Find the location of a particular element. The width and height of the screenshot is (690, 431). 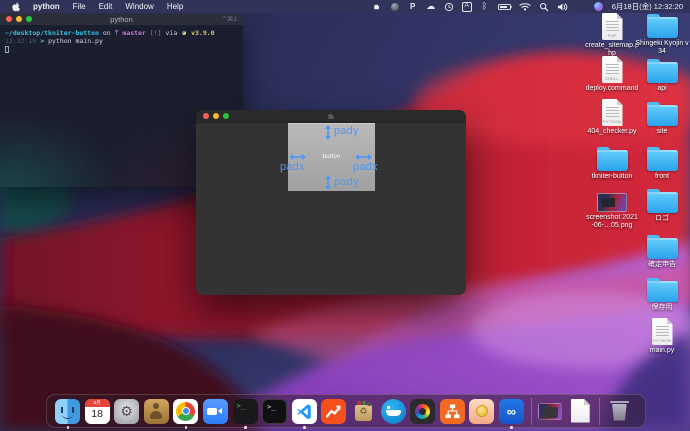

dock-item-appcleaner: ♻ is located at coordinates (363, 411).